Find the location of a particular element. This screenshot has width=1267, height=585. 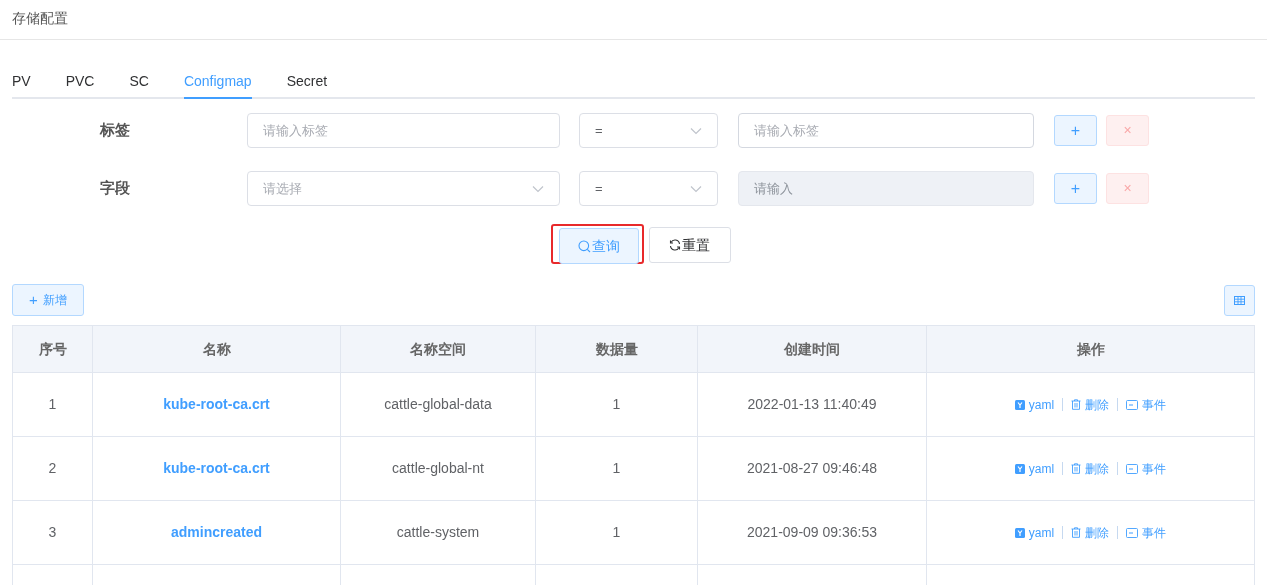

column-header: 序号 is located at coordinates (52, 349).